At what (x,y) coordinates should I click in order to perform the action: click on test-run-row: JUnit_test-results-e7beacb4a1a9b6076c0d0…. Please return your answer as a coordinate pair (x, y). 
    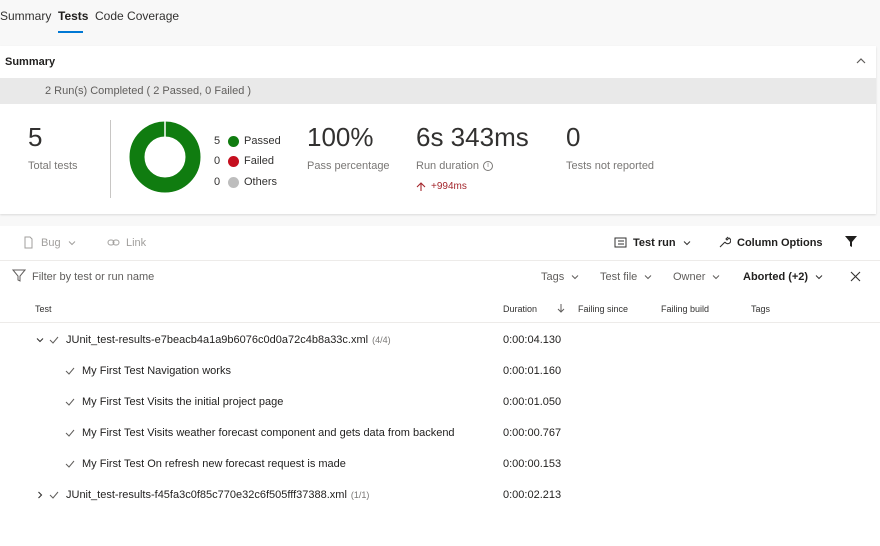
    Looking at the image, I should click on (440, 346).